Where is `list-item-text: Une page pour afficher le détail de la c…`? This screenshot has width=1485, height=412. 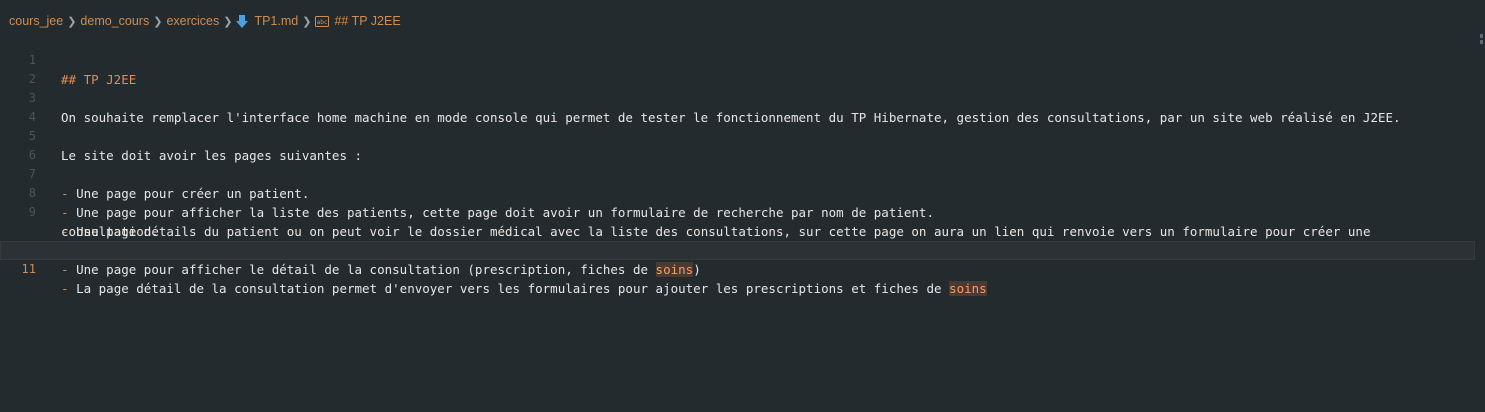 list-item-text: Une page pour afficher le détail de la c… is located at coordinates (366, 269).